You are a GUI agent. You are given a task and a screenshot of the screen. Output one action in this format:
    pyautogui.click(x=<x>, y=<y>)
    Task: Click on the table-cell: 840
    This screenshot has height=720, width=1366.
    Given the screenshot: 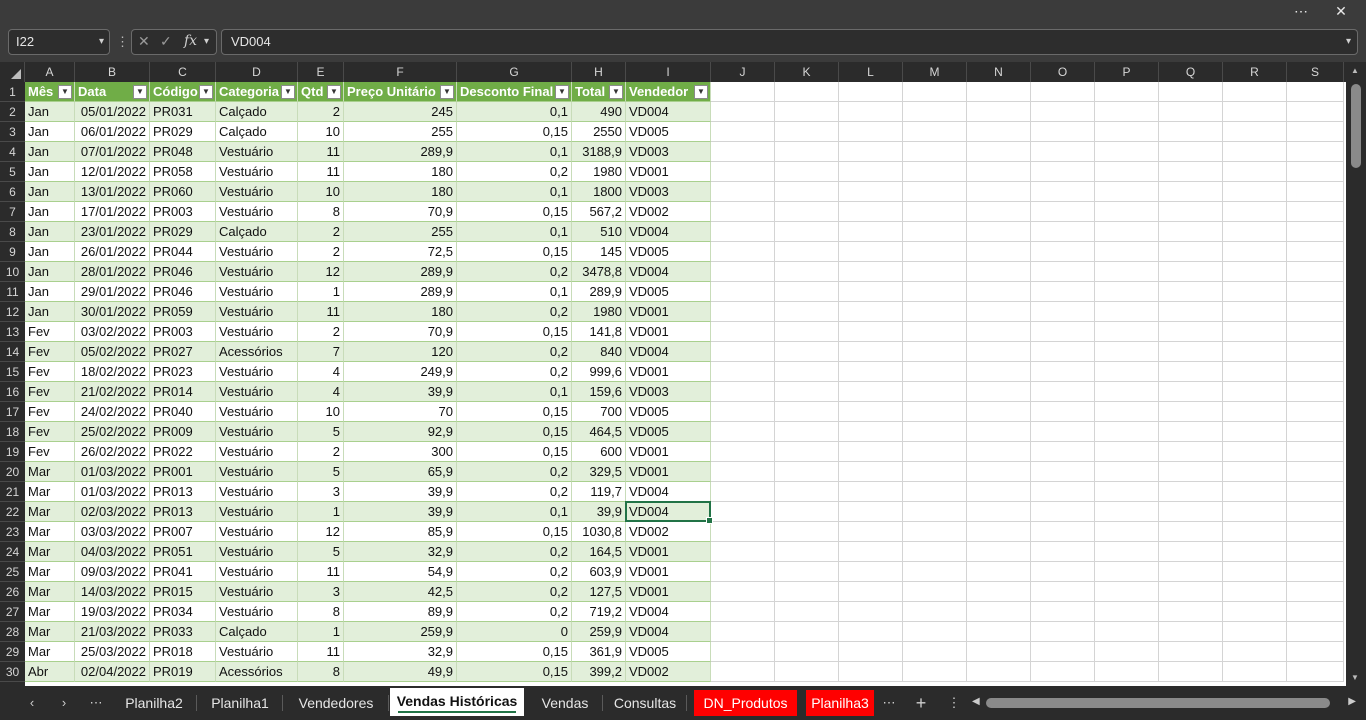 What is the action you would take?
    pyautogui.click(x=599, y=352)
    